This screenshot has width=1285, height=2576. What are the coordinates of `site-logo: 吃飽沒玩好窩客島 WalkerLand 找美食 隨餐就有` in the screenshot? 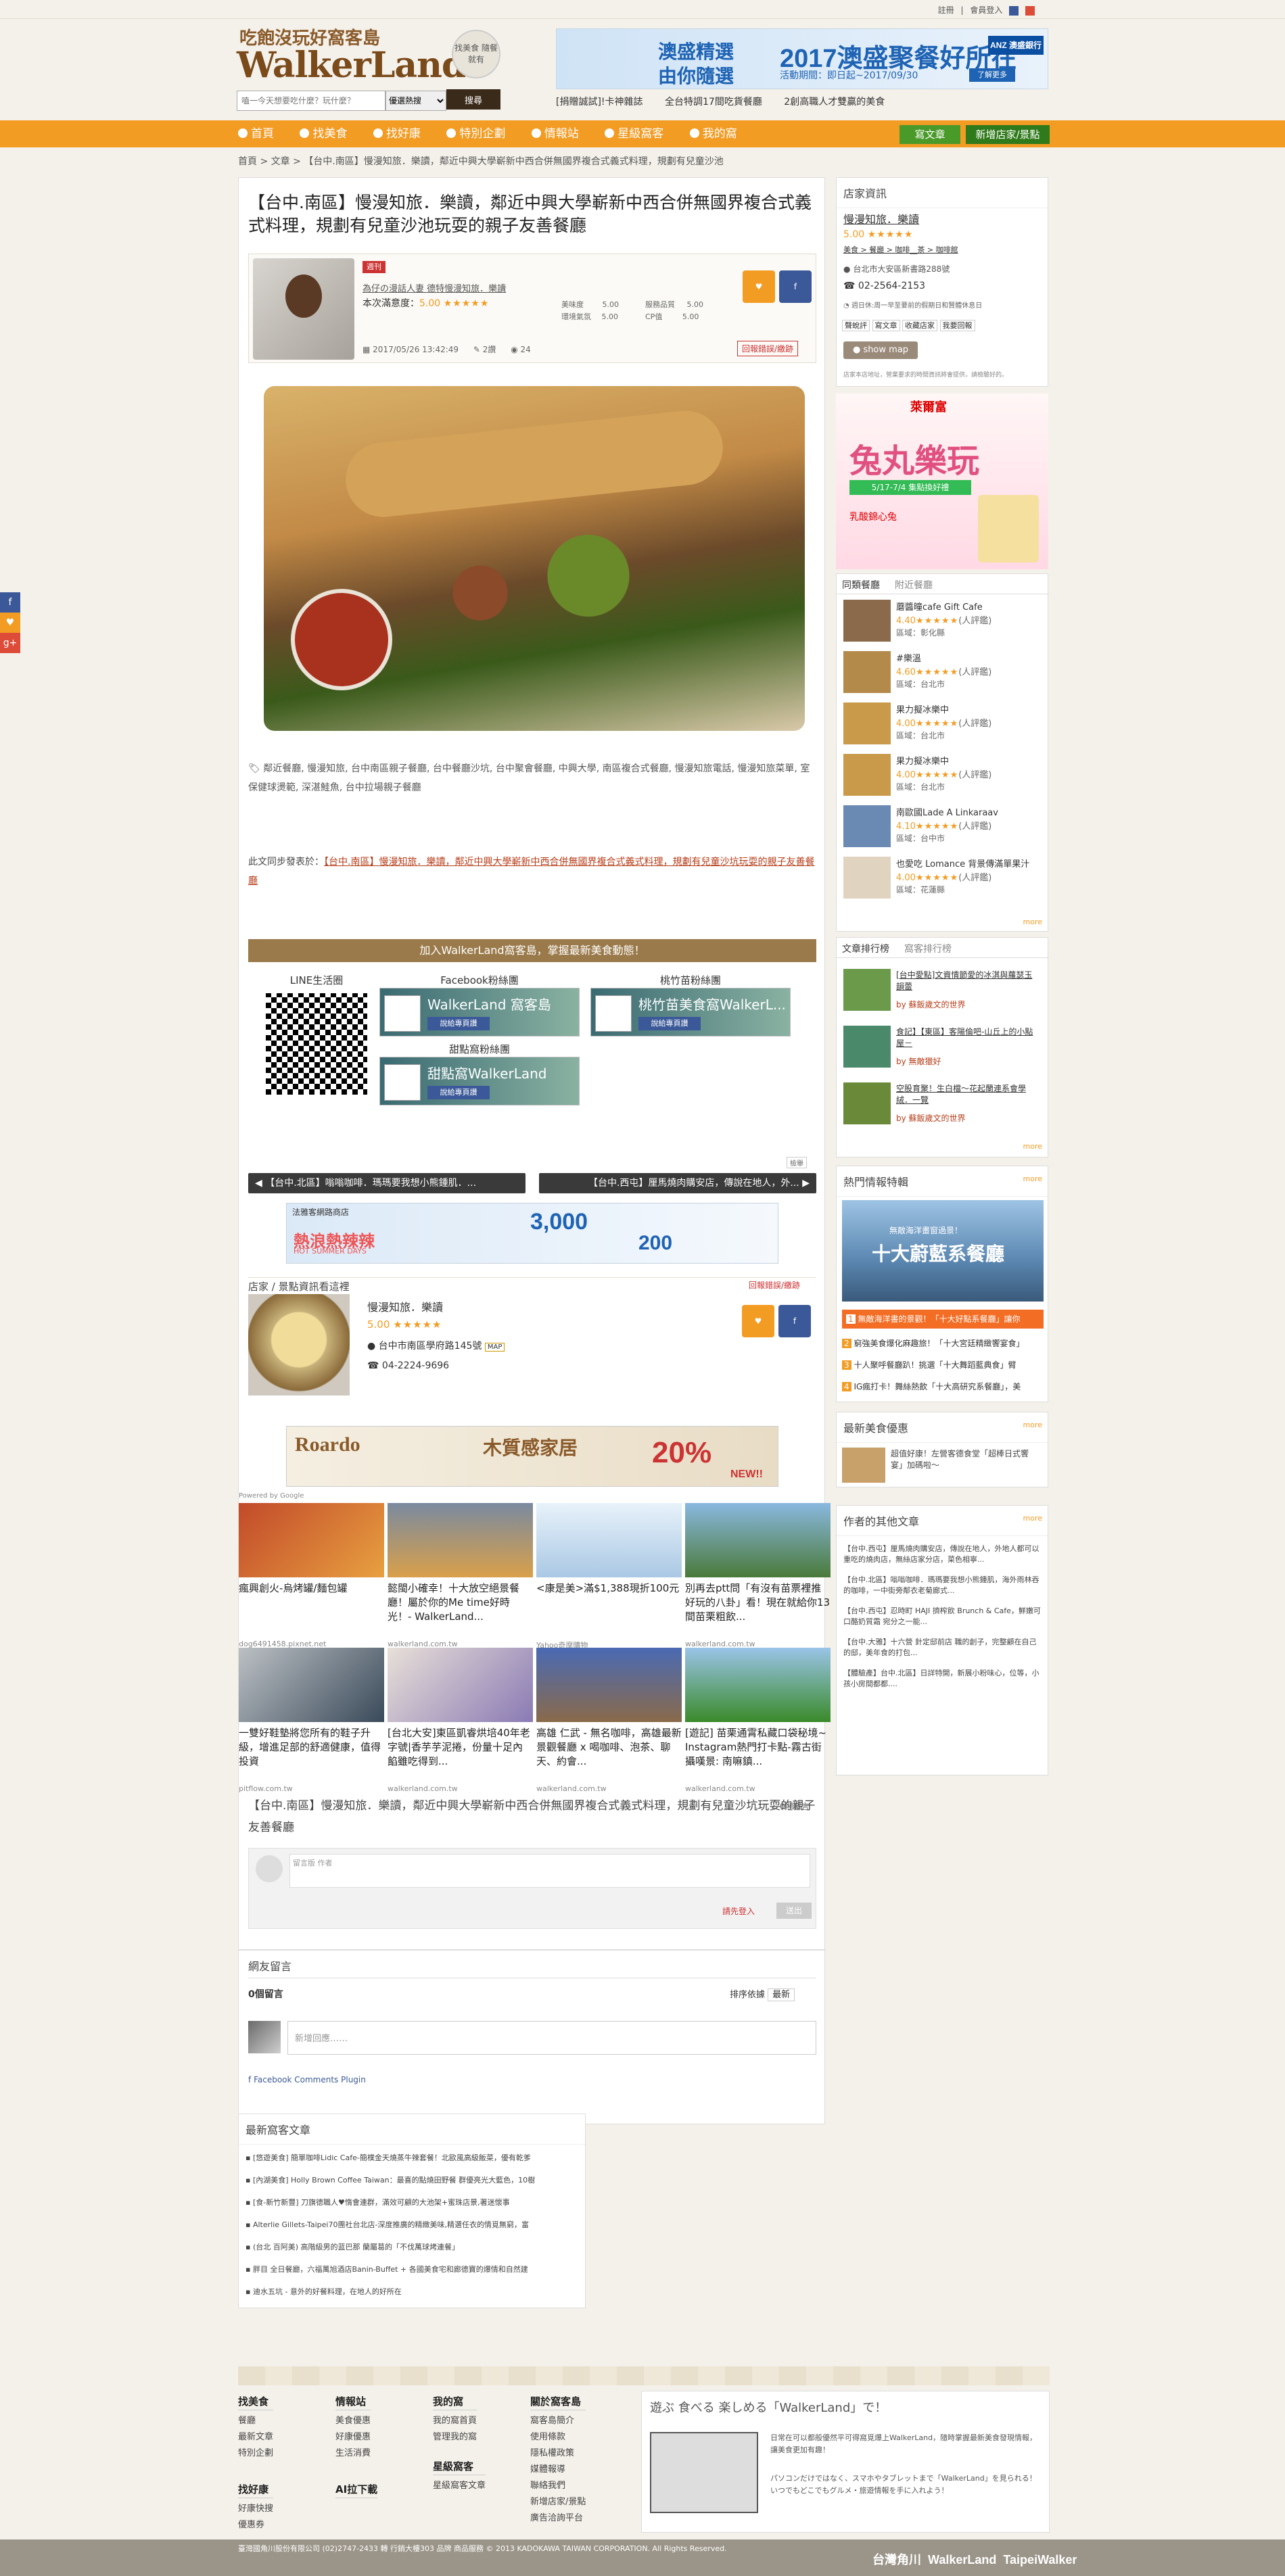 It's located at (368, 55).